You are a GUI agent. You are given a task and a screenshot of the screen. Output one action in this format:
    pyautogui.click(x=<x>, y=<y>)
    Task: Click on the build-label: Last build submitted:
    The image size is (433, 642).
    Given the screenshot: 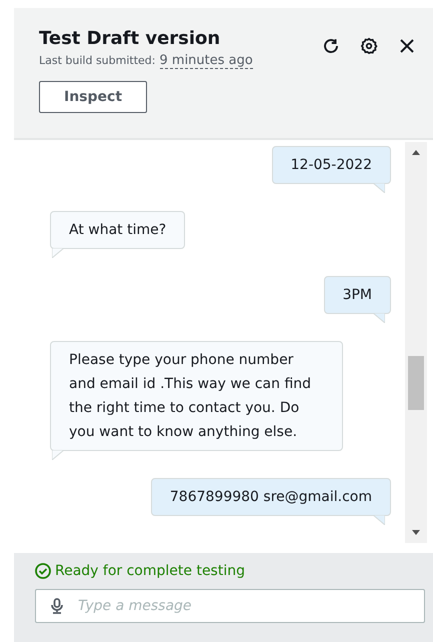 What is the action you would take?
    pyautogui.click(x=97, y=60)
    